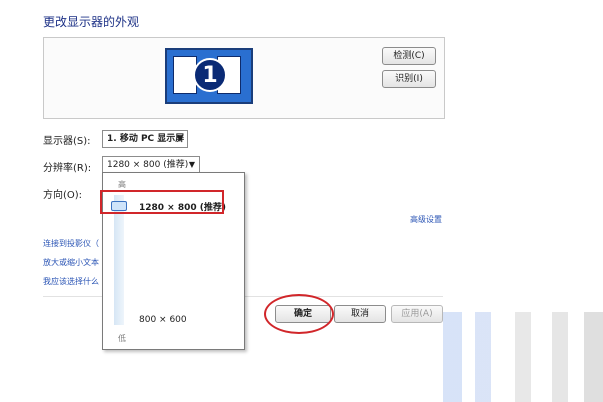 Image resolution: width=603 pixels, height=402 pixels. I want to click on cancel-button: 取消, so click(360, 314).